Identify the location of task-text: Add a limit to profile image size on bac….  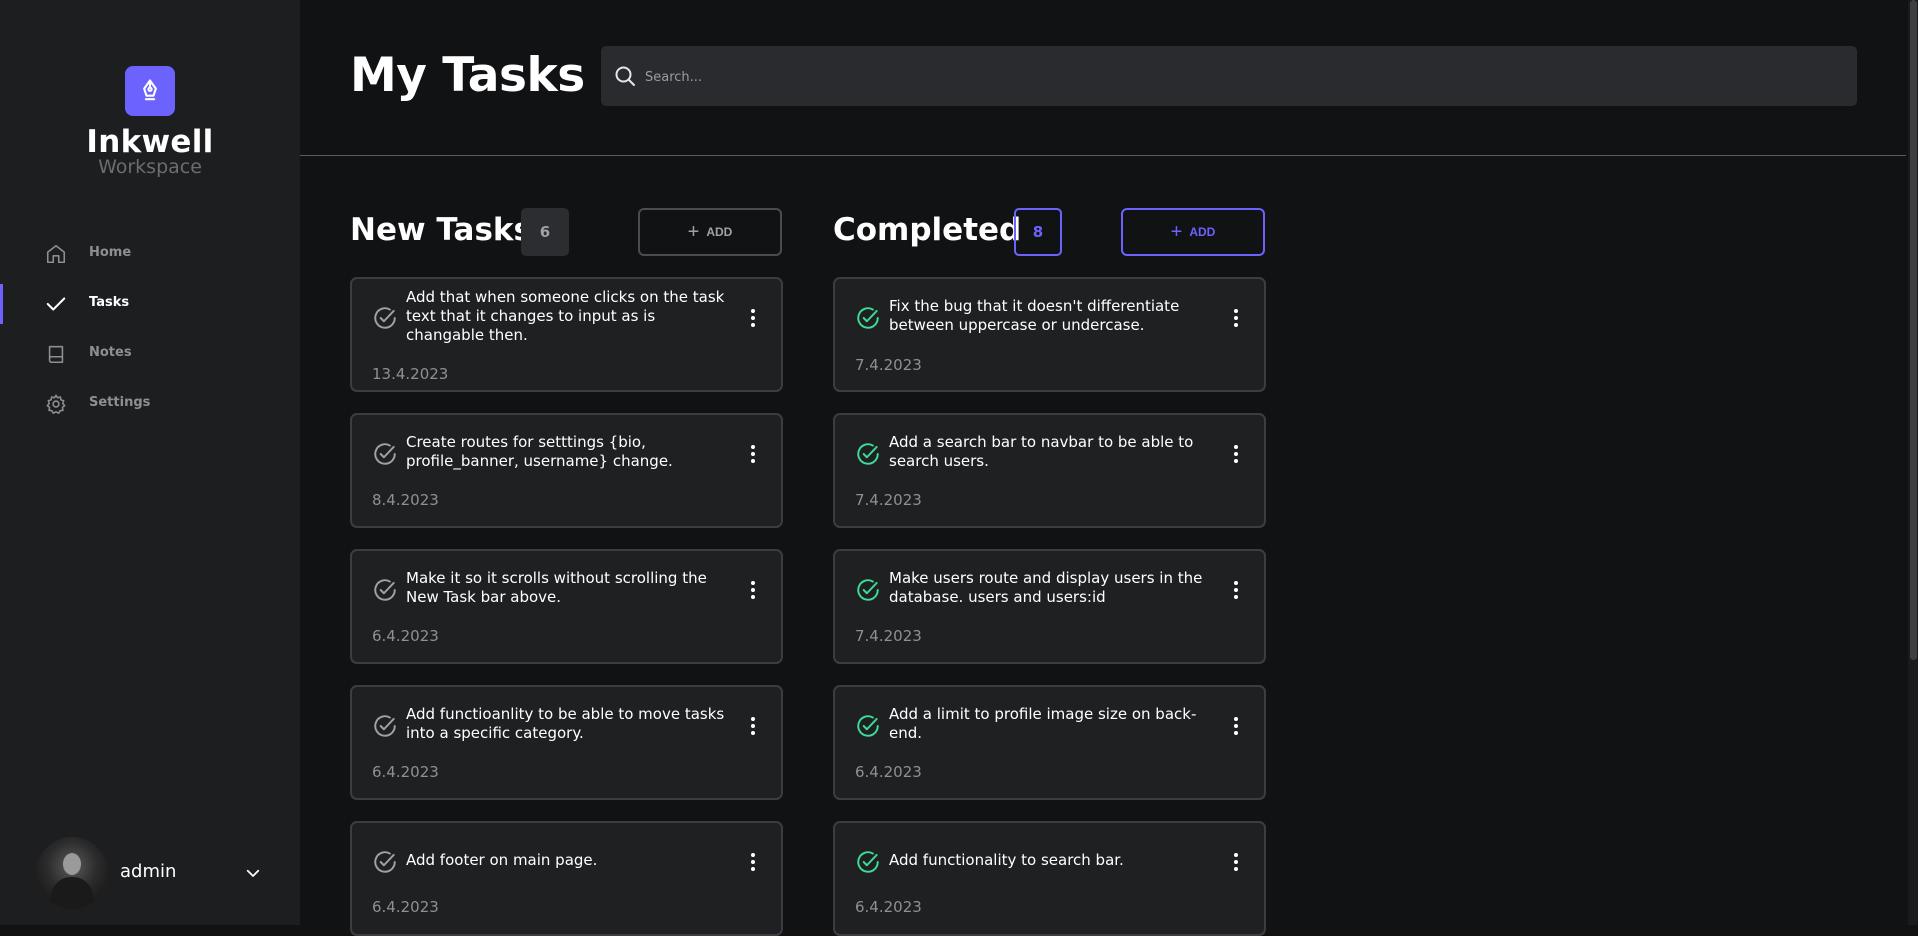
(1054, 724).